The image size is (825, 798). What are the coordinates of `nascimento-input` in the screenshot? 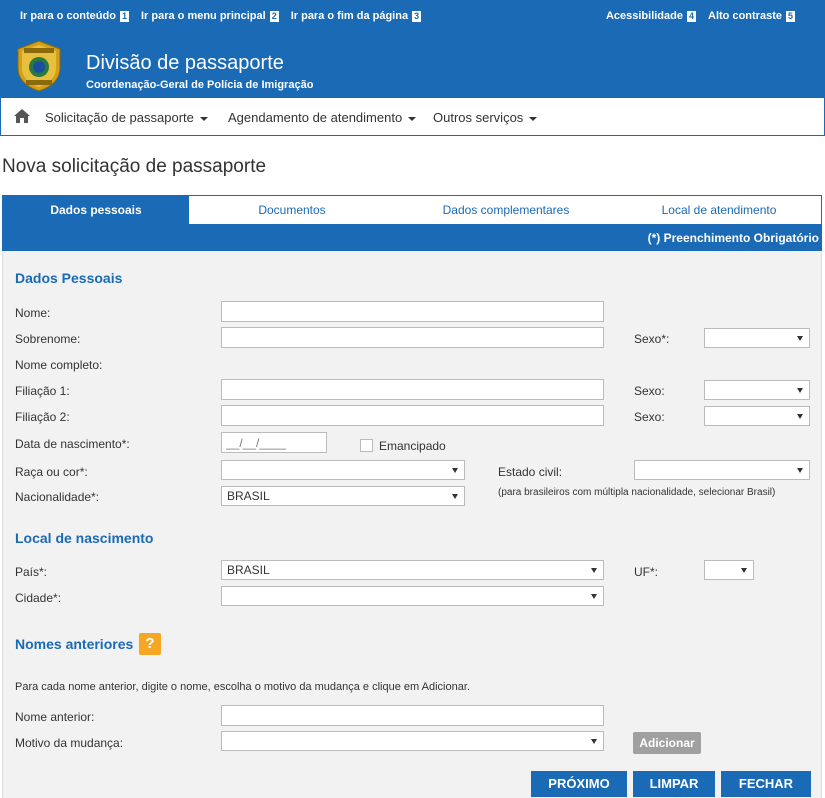 It's located at (274, 442).